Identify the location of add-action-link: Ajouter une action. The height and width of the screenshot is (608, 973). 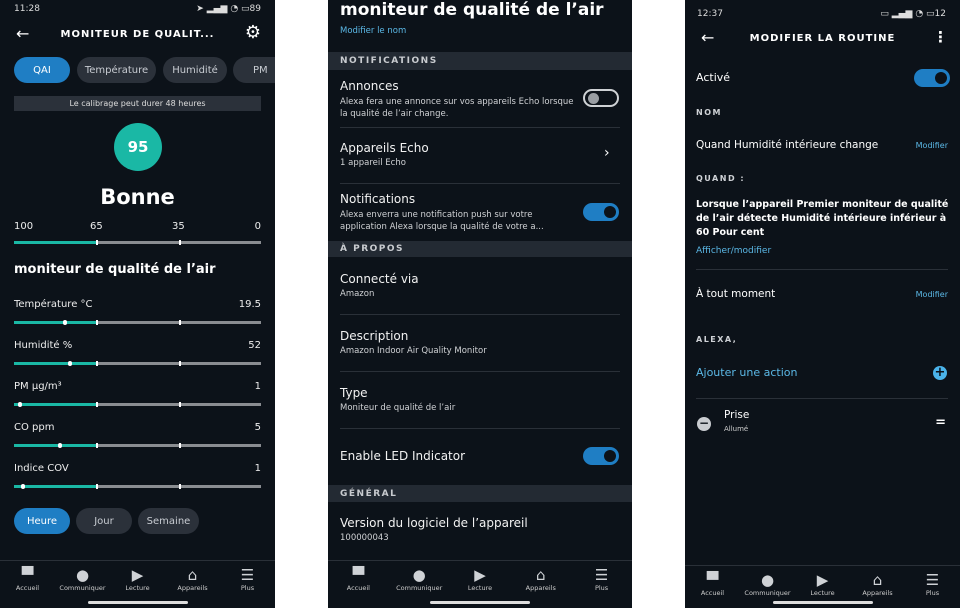
(746, 372).